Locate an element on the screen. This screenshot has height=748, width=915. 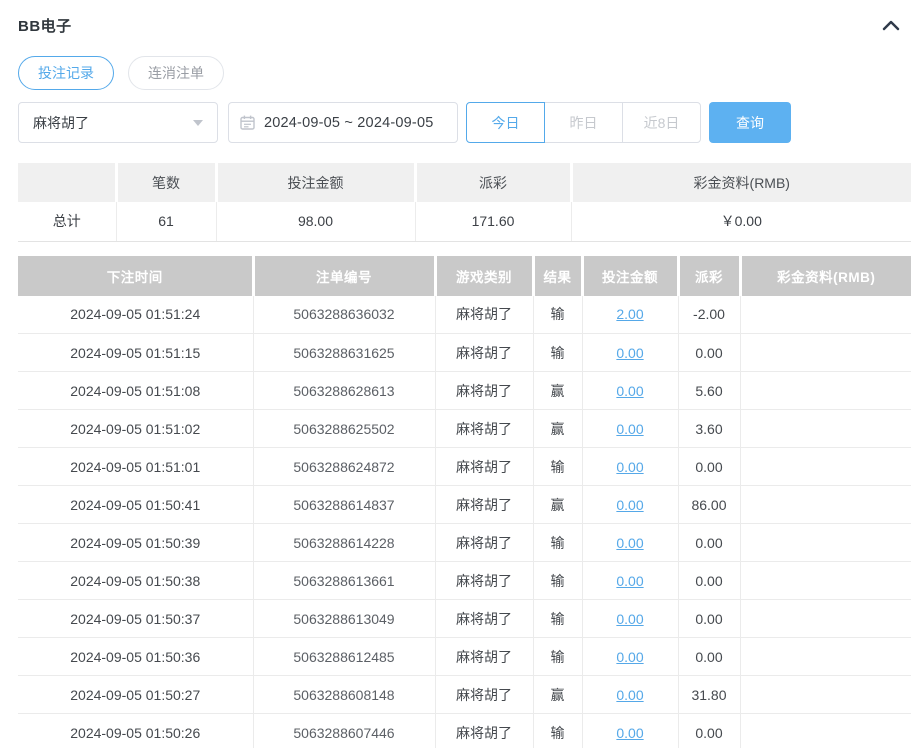
search-button: 查询 is located at coordinates (750, 122).